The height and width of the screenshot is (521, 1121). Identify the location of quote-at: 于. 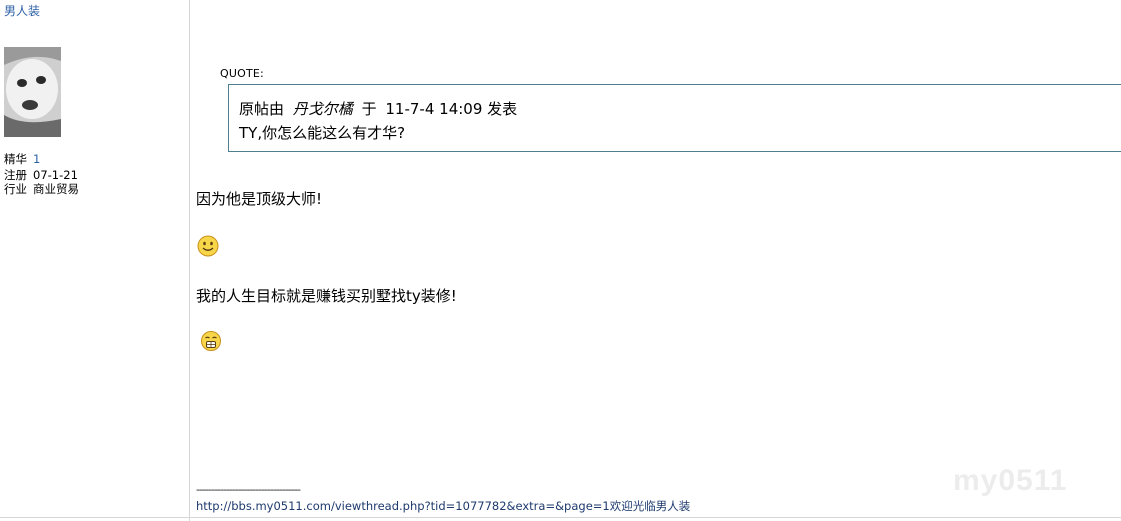
(369, 109).